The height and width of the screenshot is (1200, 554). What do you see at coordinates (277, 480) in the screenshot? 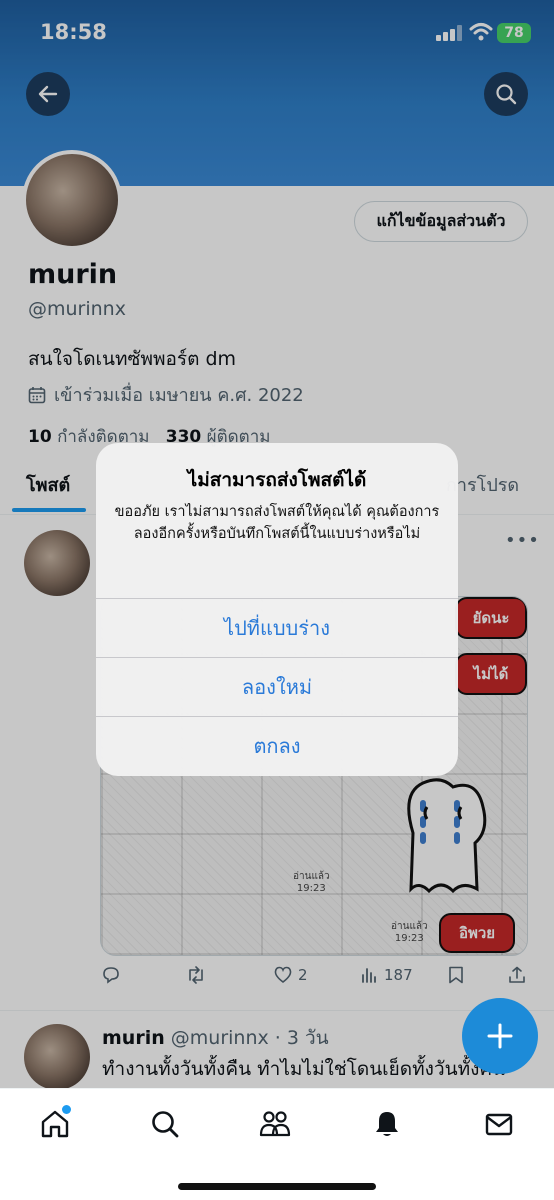
I see `alert-title: ไม่สามารถส่งโพสต์ได้` at bounding box center [277, 480].